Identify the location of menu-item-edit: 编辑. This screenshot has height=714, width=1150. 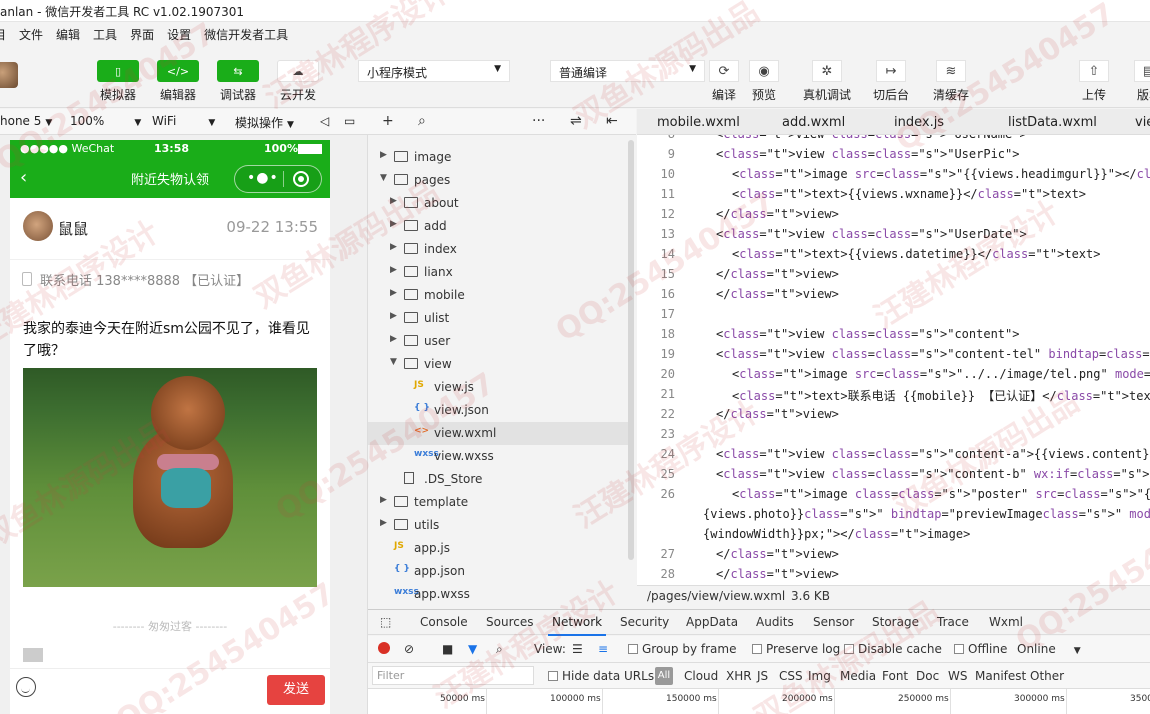
(68, 34).